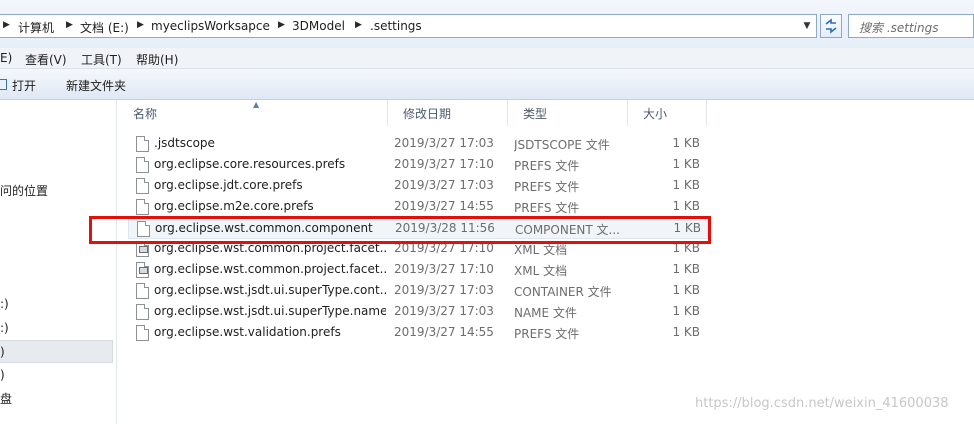 The width and height of the screenshot is (974, 424). What do you see at coordinates (6, 58) in the screenshot?
I see `menu-edit: E)` at bounding box center [6, 58].